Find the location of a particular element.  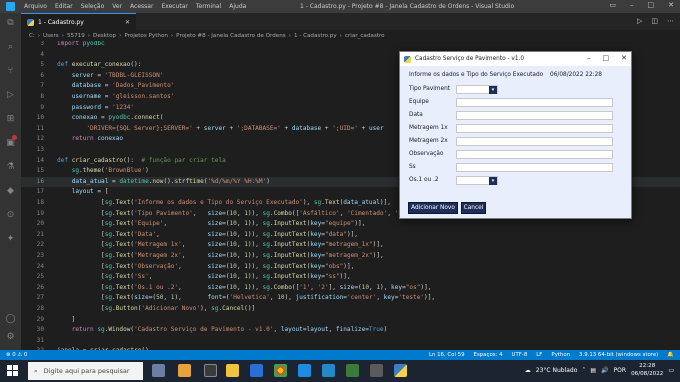

run-python-icon: ▷ is located at coordinates (639, 21).